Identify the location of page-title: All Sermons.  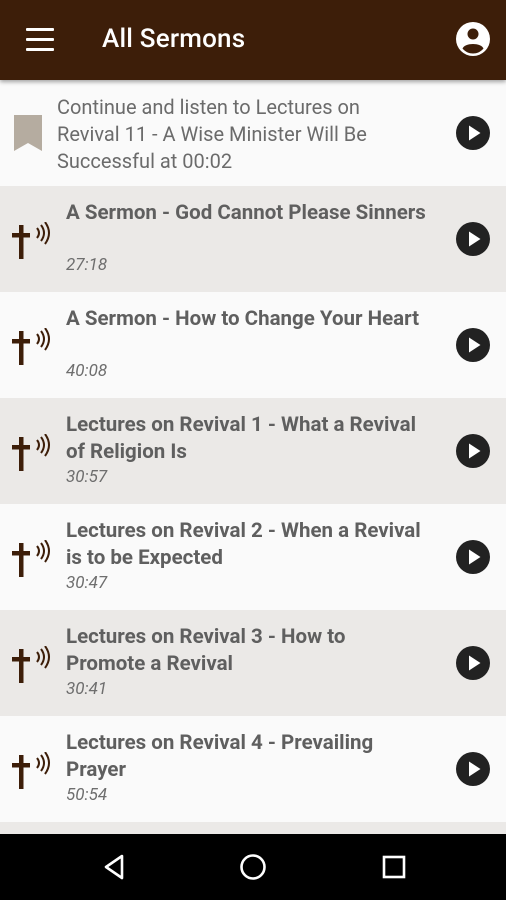
(174, 39).